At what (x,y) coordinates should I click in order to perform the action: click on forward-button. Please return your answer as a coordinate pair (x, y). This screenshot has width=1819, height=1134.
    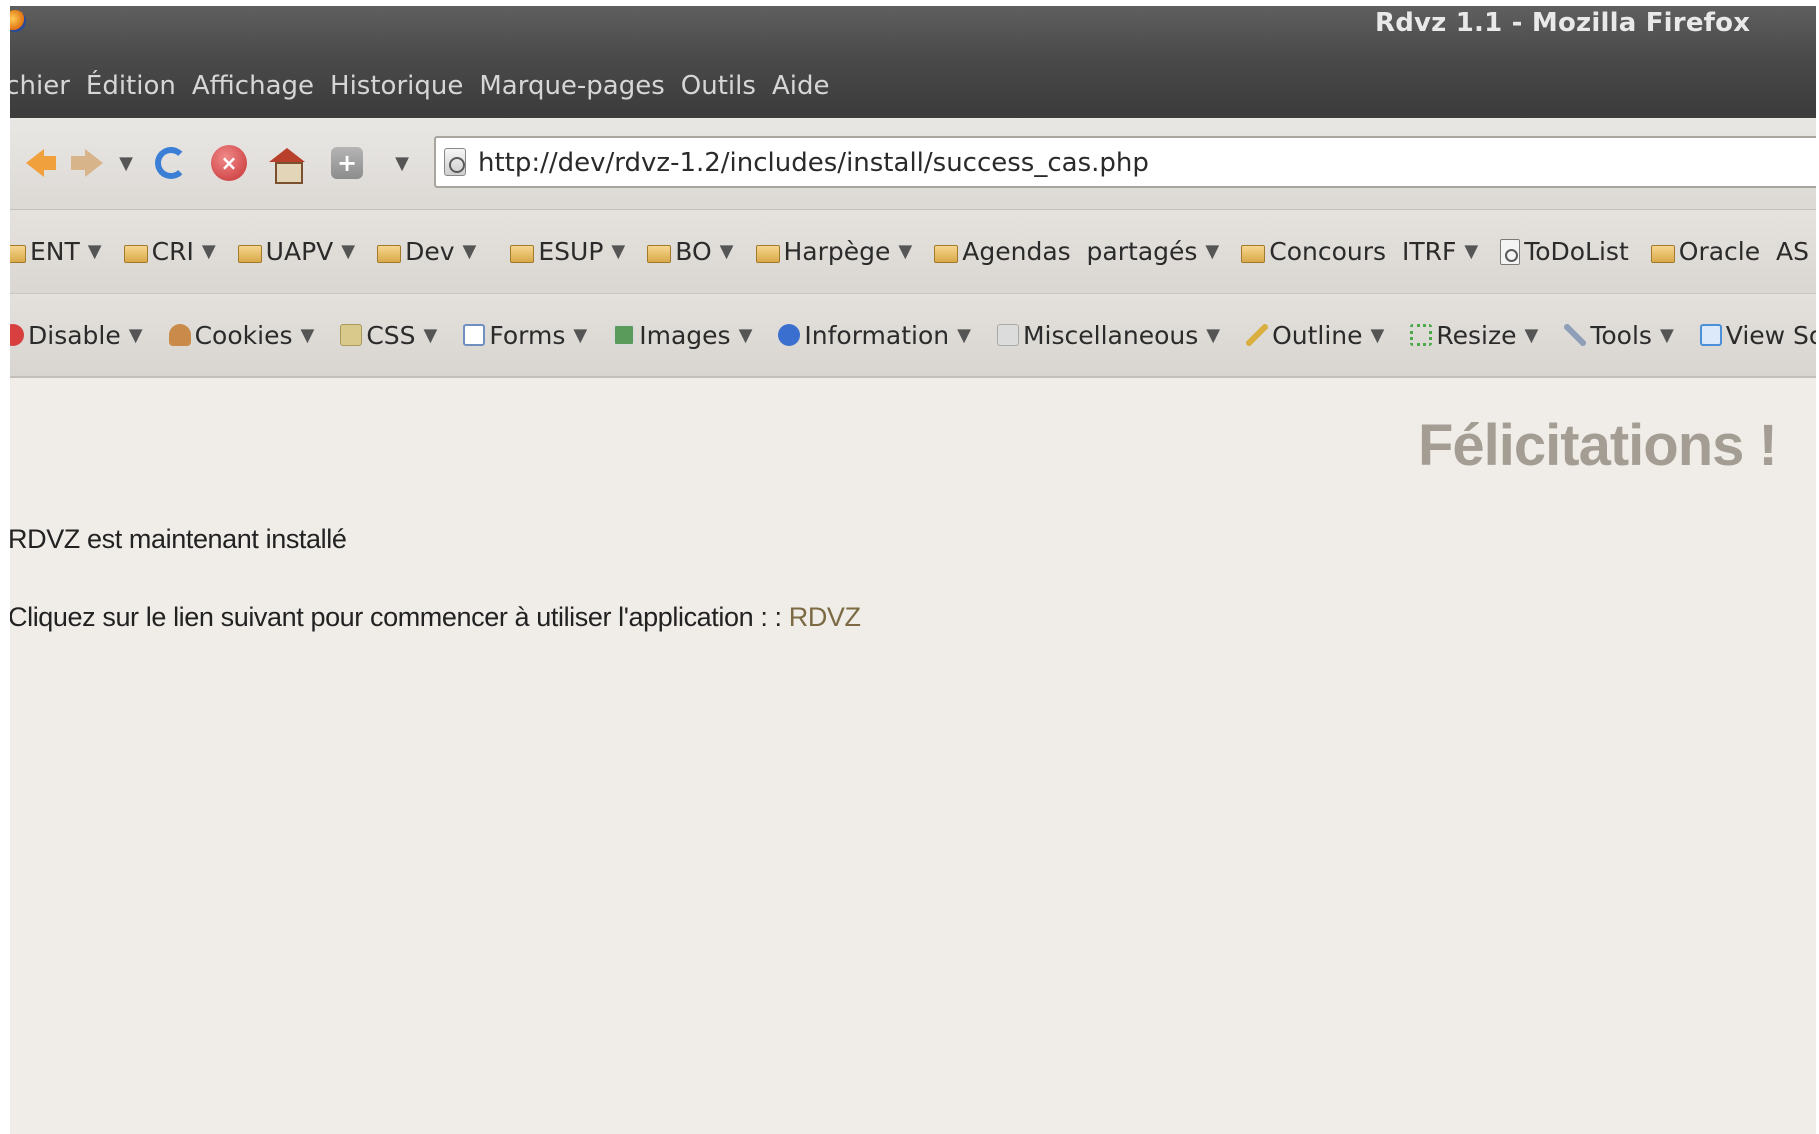
    Looking at the image, I should click on (89, 163).